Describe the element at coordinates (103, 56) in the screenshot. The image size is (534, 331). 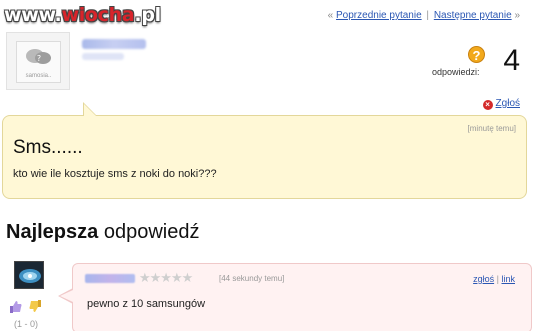
I see `asker-meta-blurred` at that location.